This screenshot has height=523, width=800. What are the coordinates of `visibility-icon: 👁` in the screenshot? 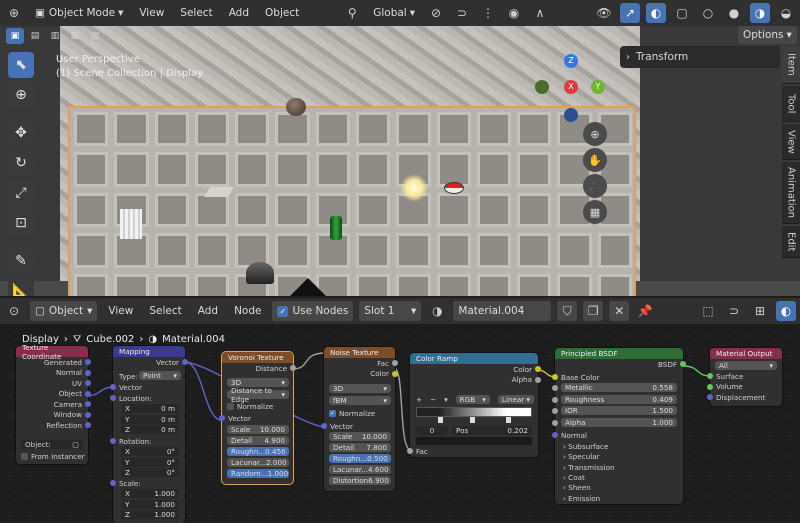 It's located at (604, 13).